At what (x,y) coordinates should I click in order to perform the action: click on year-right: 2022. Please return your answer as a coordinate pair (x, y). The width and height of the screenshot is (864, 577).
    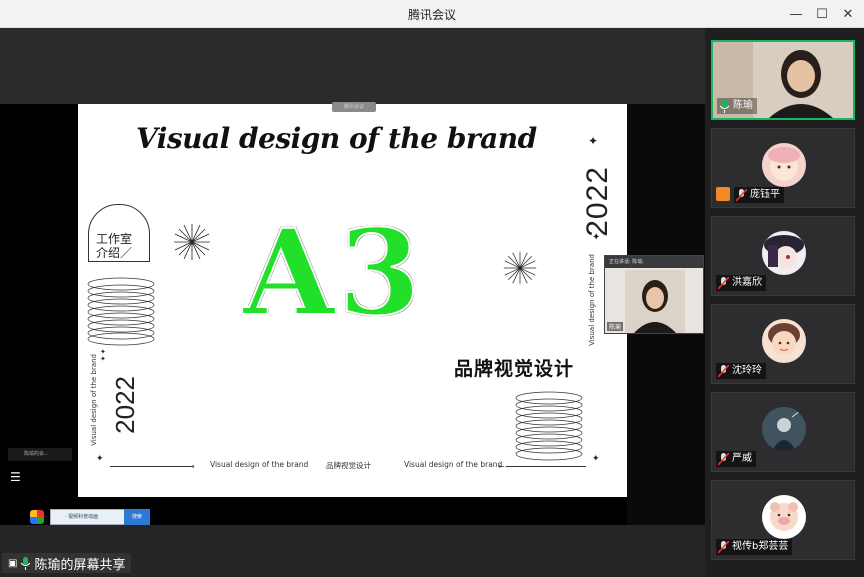
    Looking at the image, I should click on (597, 201).